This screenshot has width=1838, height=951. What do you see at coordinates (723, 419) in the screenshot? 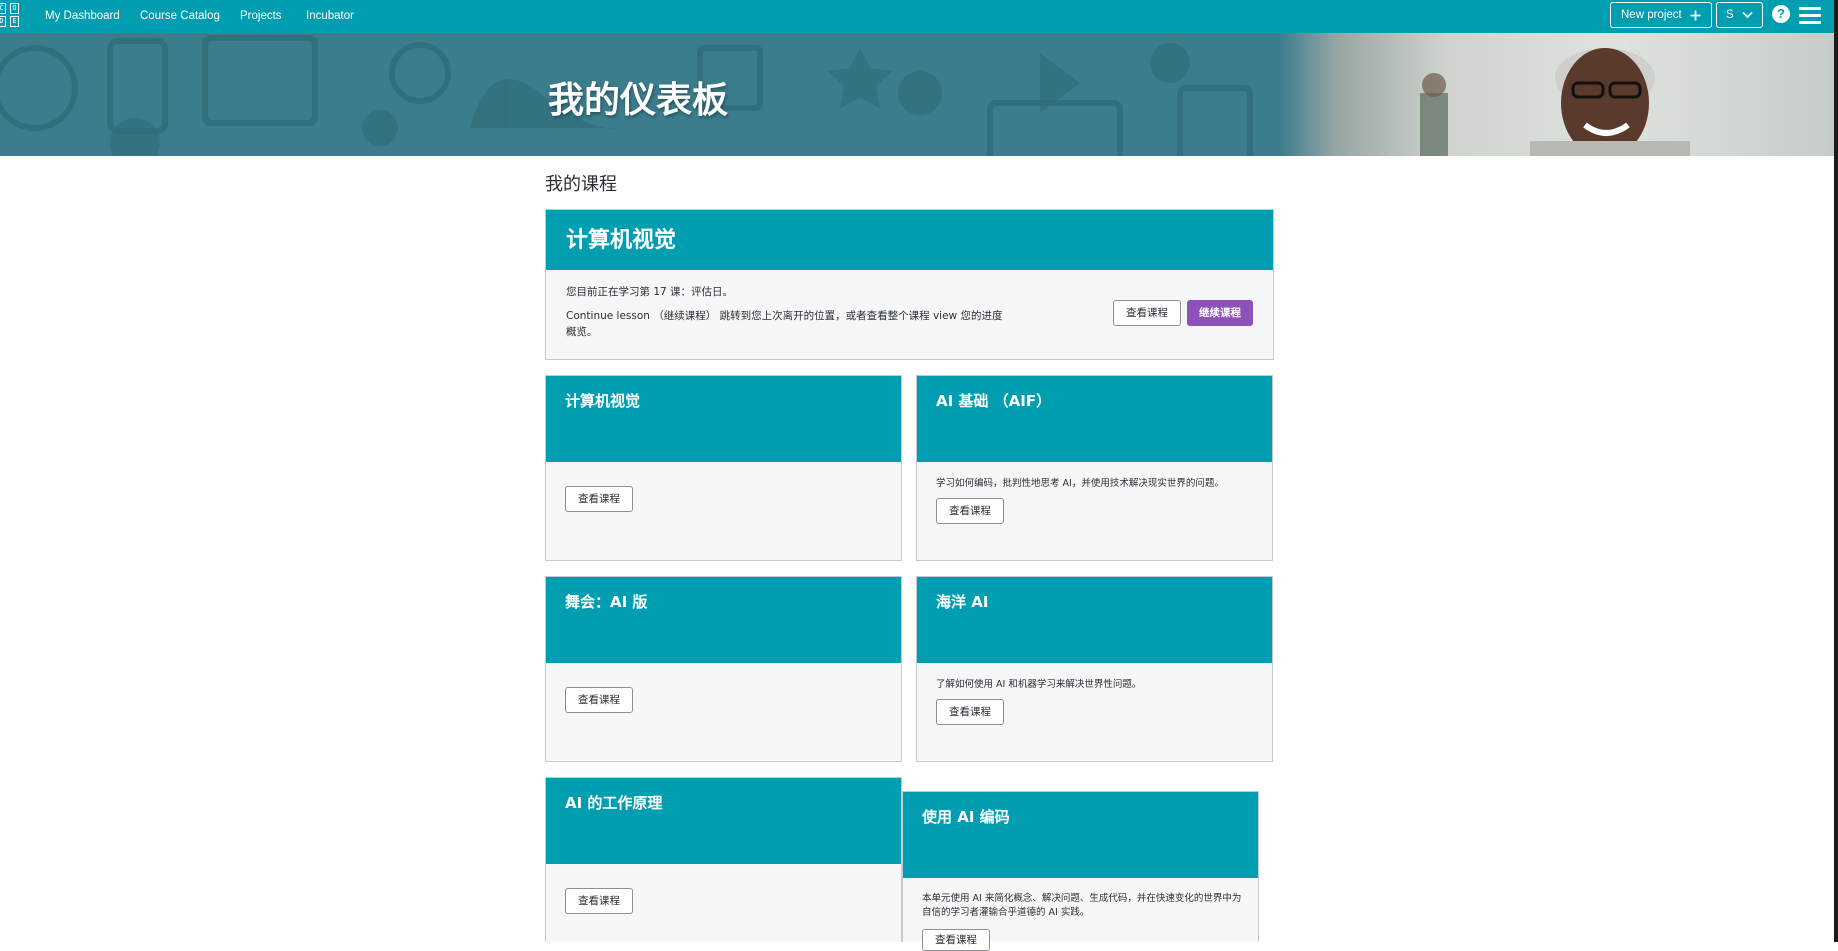
I see `course-card-header: 计算机视觉` at bounding box center [723, 419].